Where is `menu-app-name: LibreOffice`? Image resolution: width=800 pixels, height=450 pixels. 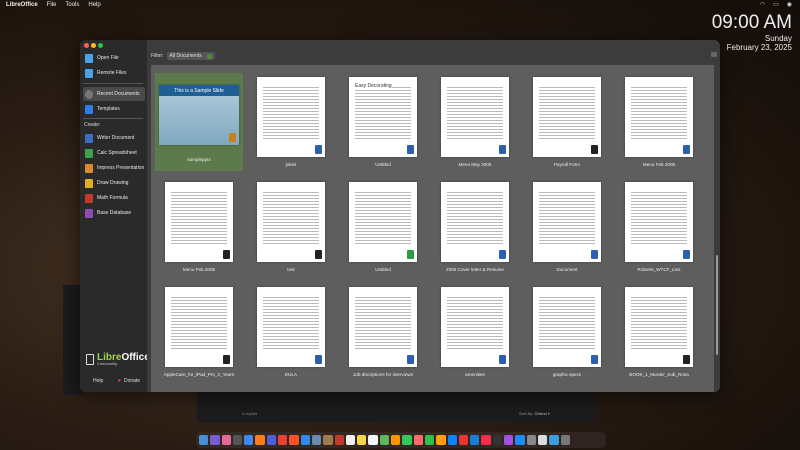
menu-app-name: LibreOffice is located at coordinates (22, 5).